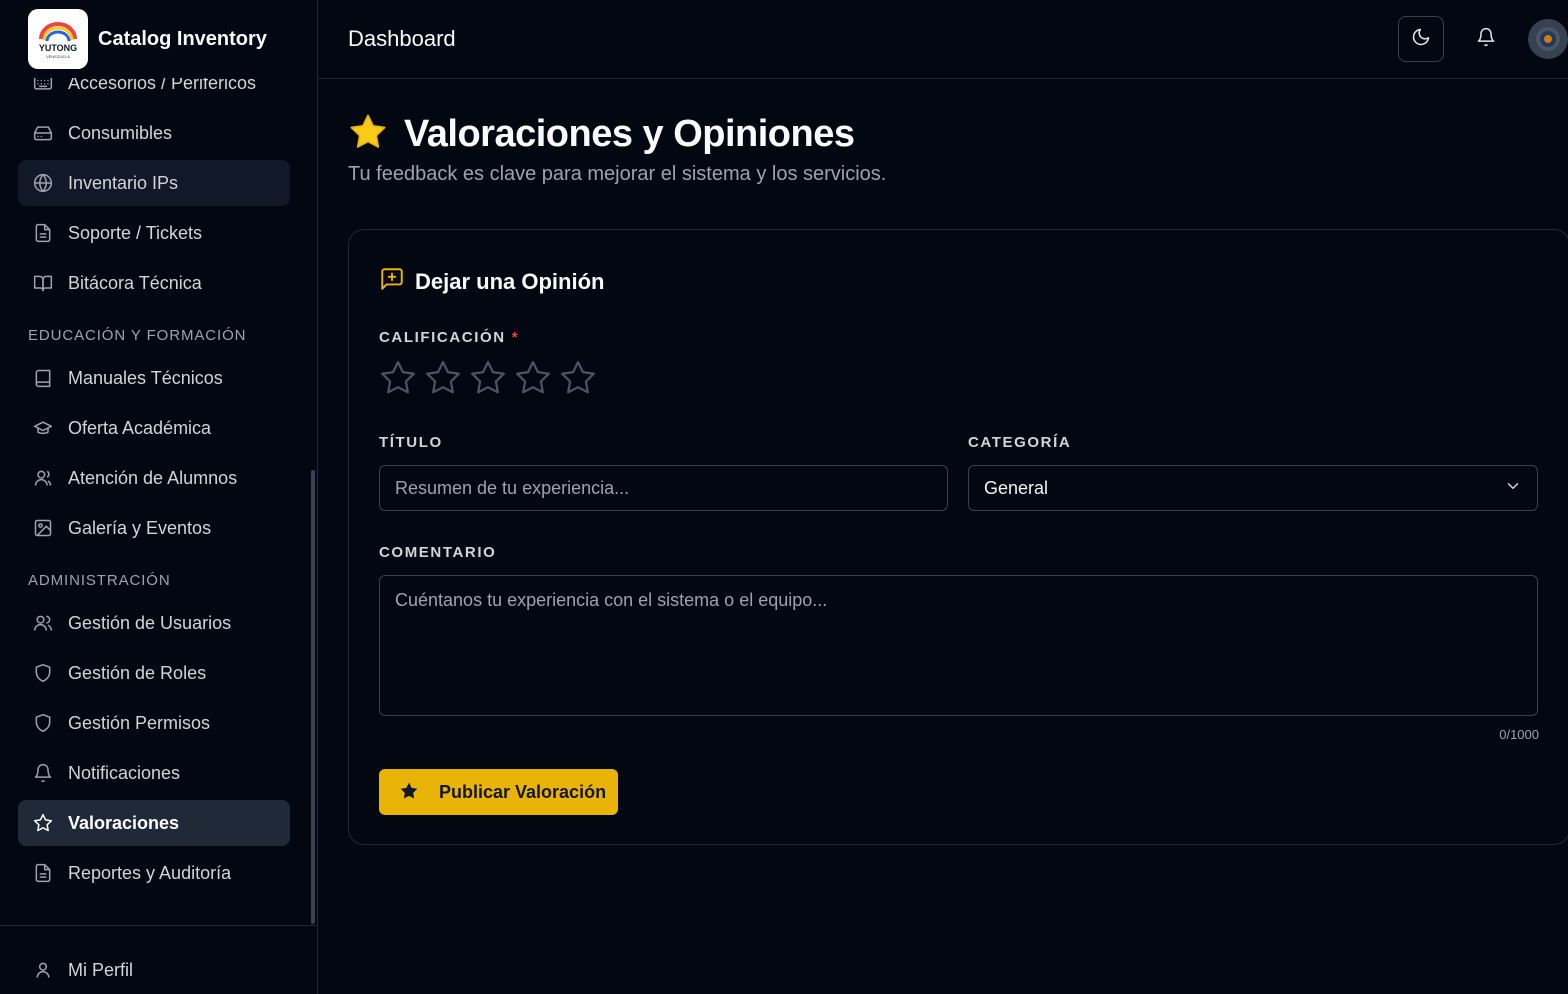 The image size is (1568, 994). I want to click on topbar: Dashboard, so click(943, 39).